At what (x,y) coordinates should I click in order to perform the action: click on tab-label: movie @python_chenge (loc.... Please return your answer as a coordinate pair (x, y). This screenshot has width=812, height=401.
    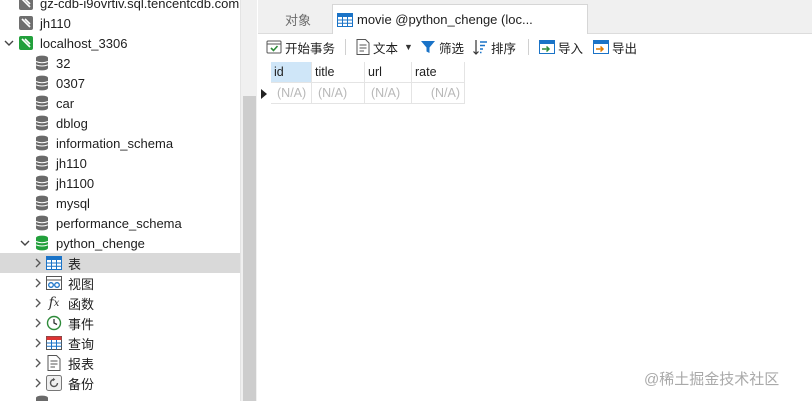
    Looking at the image, I should click on (445, 19).